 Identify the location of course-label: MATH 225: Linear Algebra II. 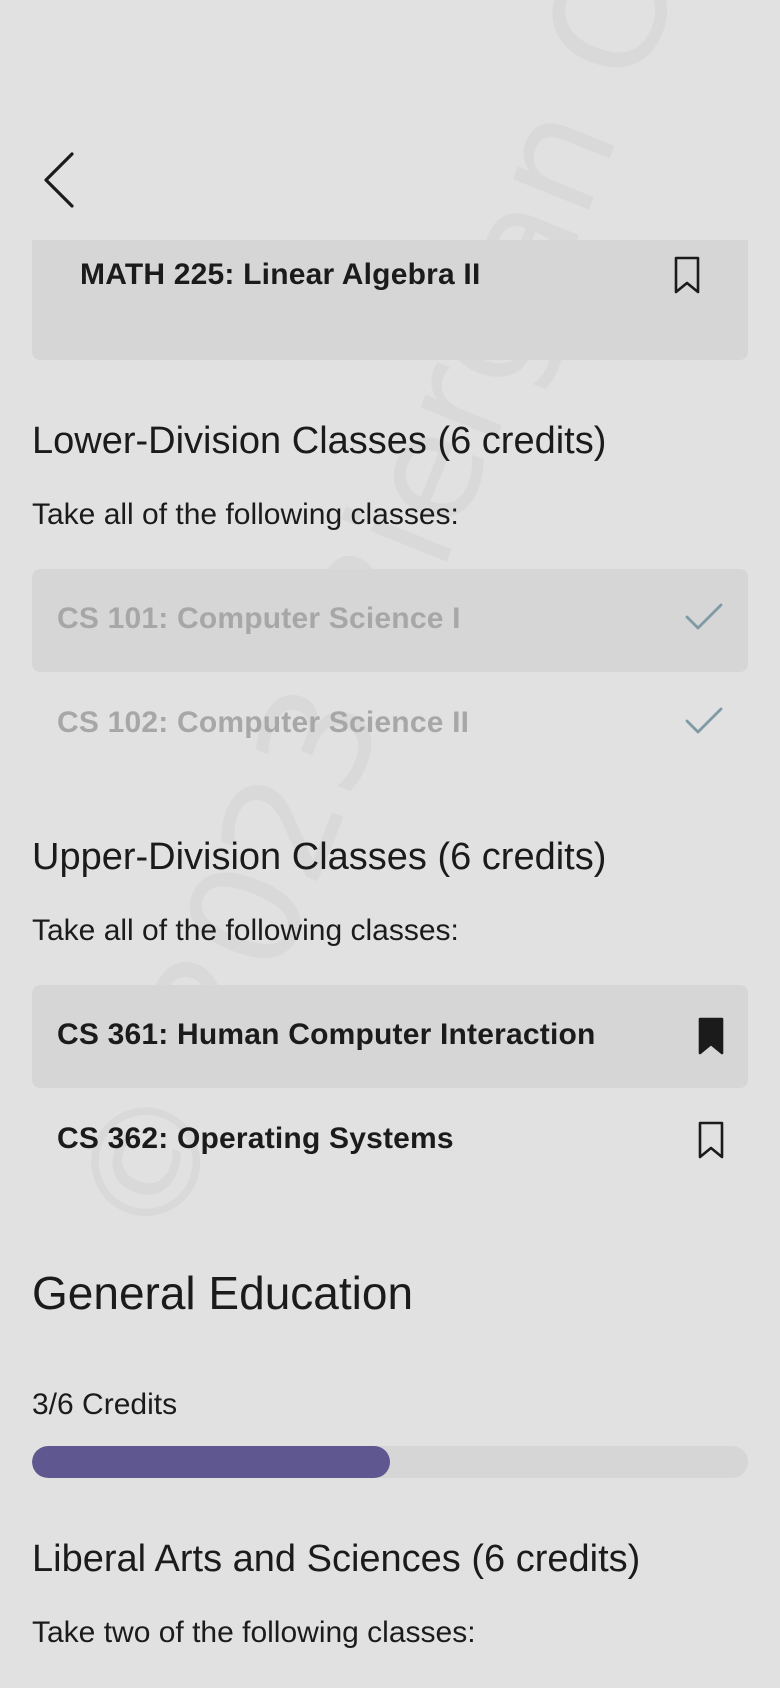
(280, 274).